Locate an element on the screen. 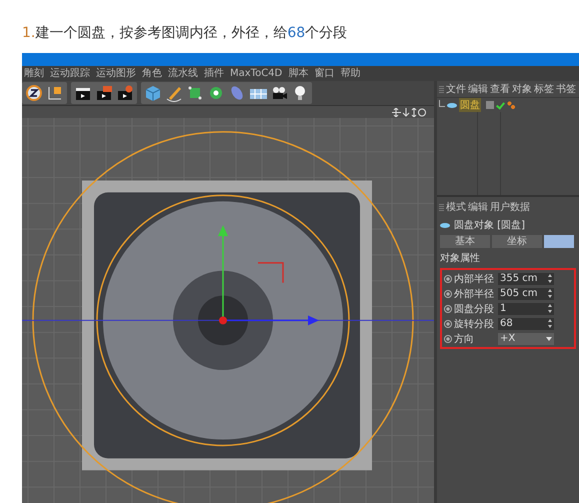  field-label: 旋转分段 is located at coordinates (474, 324).